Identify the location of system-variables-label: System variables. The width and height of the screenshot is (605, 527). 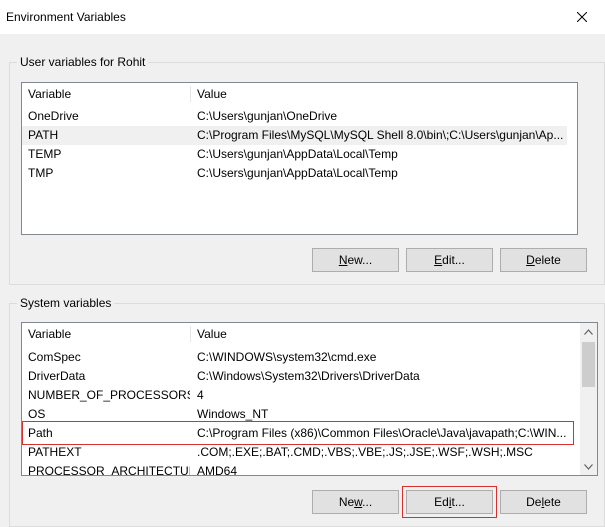
(66, 303).